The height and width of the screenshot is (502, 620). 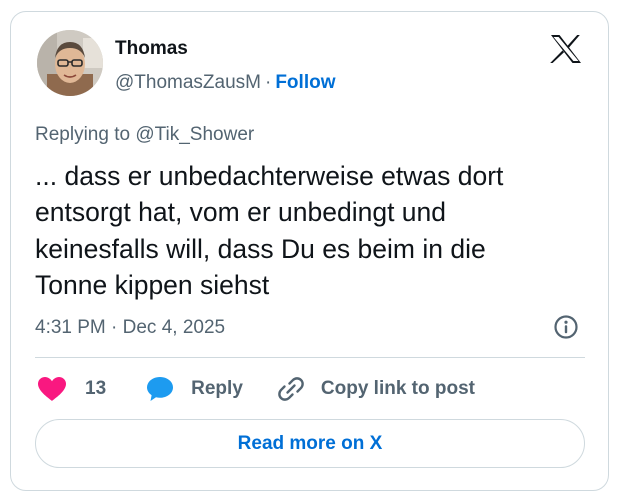 I want to click on x-logo-icon, so click(x=566, y=49).